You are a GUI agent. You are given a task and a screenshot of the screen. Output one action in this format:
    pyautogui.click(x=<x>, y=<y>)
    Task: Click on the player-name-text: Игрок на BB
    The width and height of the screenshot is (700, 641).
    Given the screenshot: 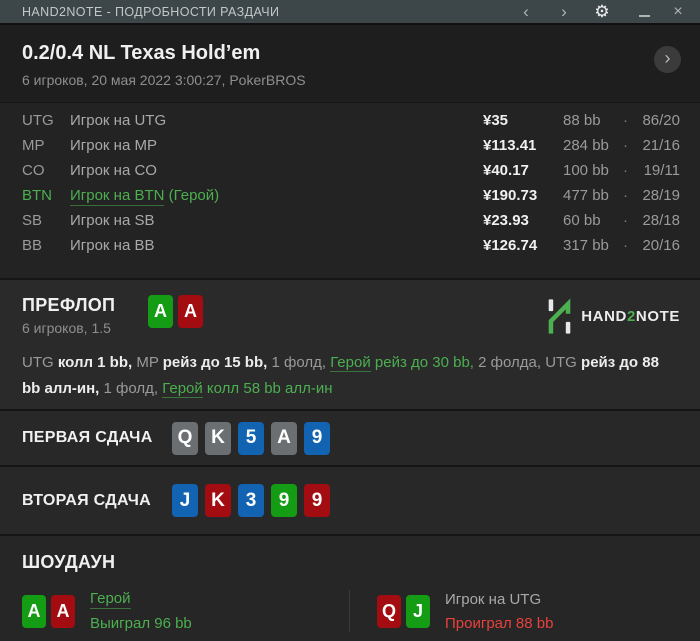 What is the action you would take?
    pyautogui.click(x=112, y=245)
    